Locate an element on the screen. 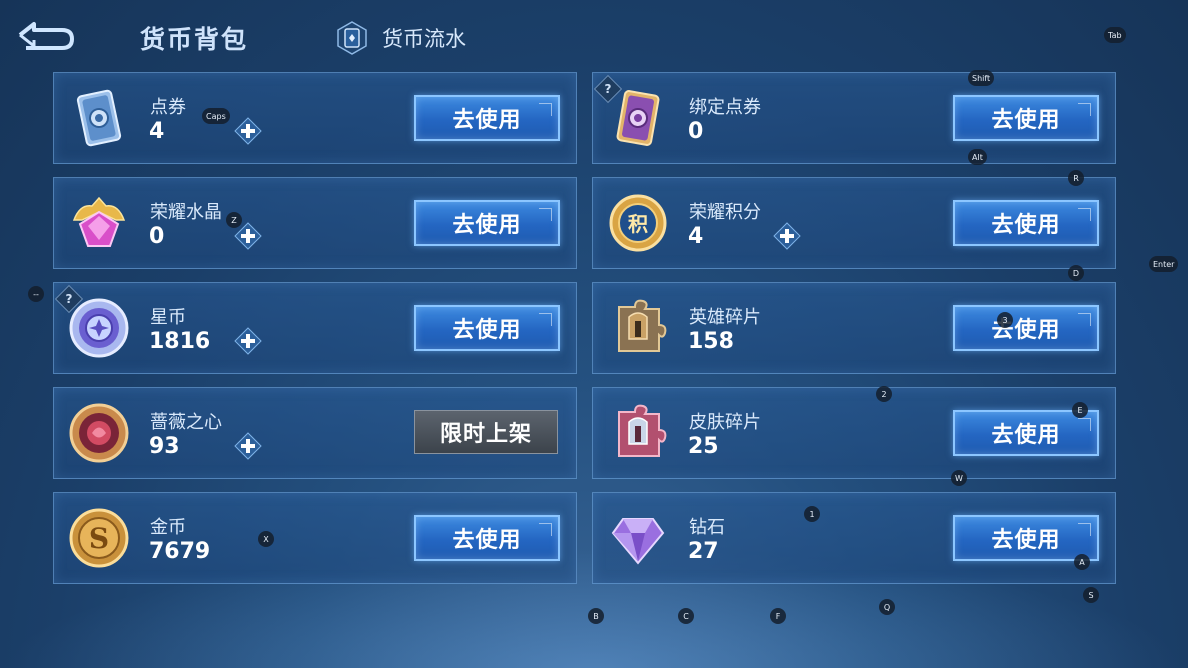 Image resolution: width=1188 pixels, height=668 pixels. currency-card-bound-coupon: 绑定点券 0 去使用 is located at coordinates (854, 118).